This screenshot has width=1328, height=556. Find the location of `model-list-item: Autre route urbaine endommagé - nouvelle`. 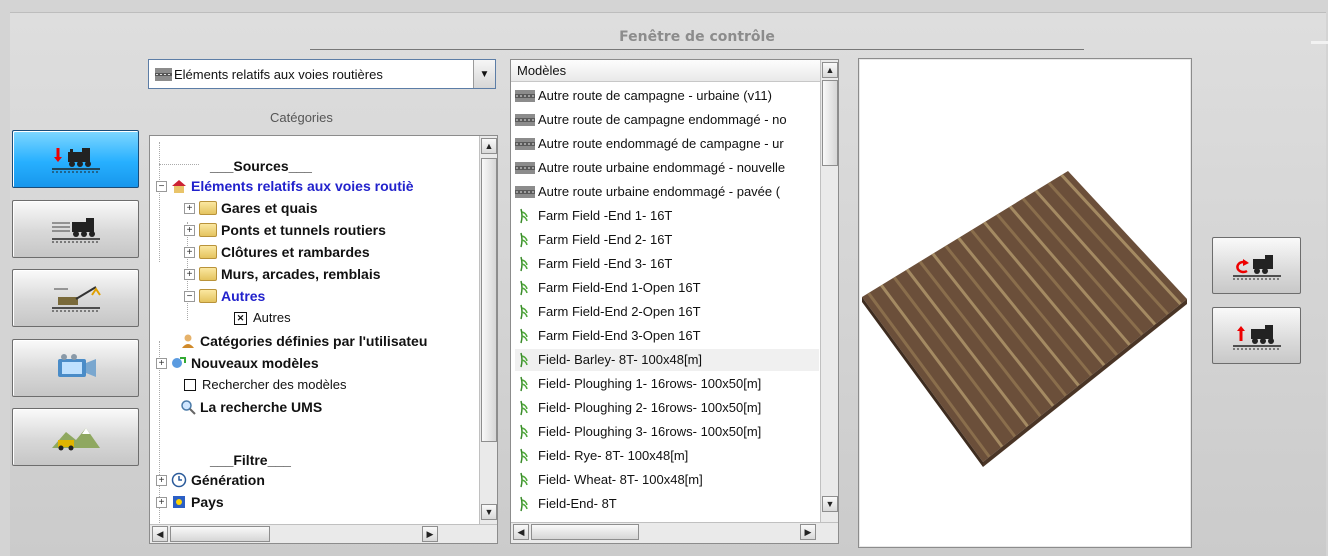

model-list-item: Autre route urbaine endommagé - nouvelle is located at coordinates (667, 168).